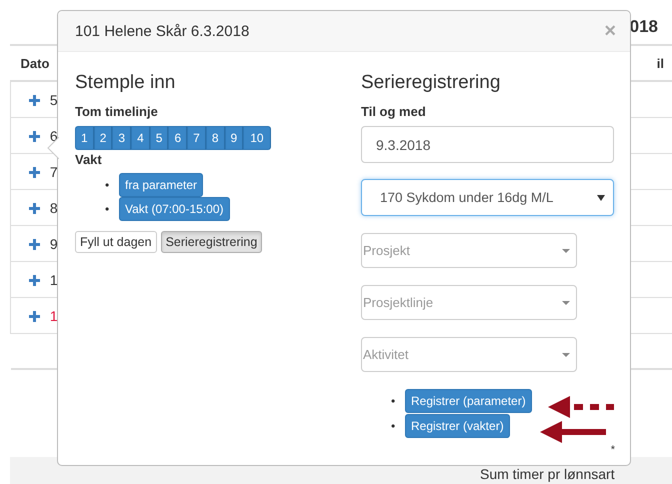 The width and height of the screenshot is (672, 484). Describe the element at coordinates (54, 208) in the screenshot. I see `date-cell: 8` at that location.